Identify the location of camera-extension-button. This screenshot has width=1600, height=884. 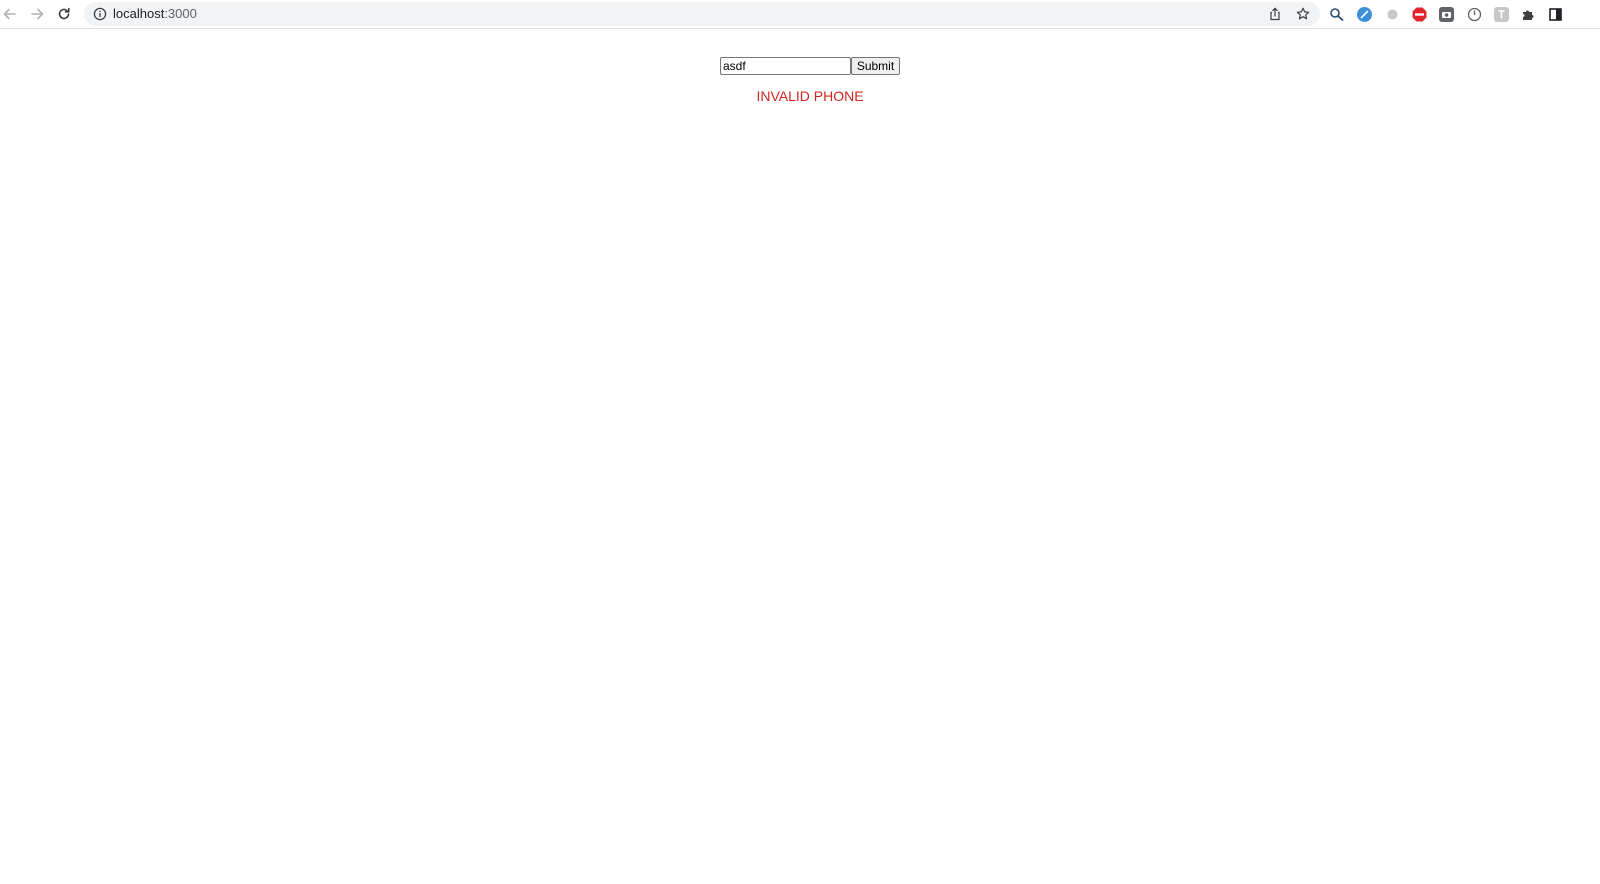
(1446, 14).